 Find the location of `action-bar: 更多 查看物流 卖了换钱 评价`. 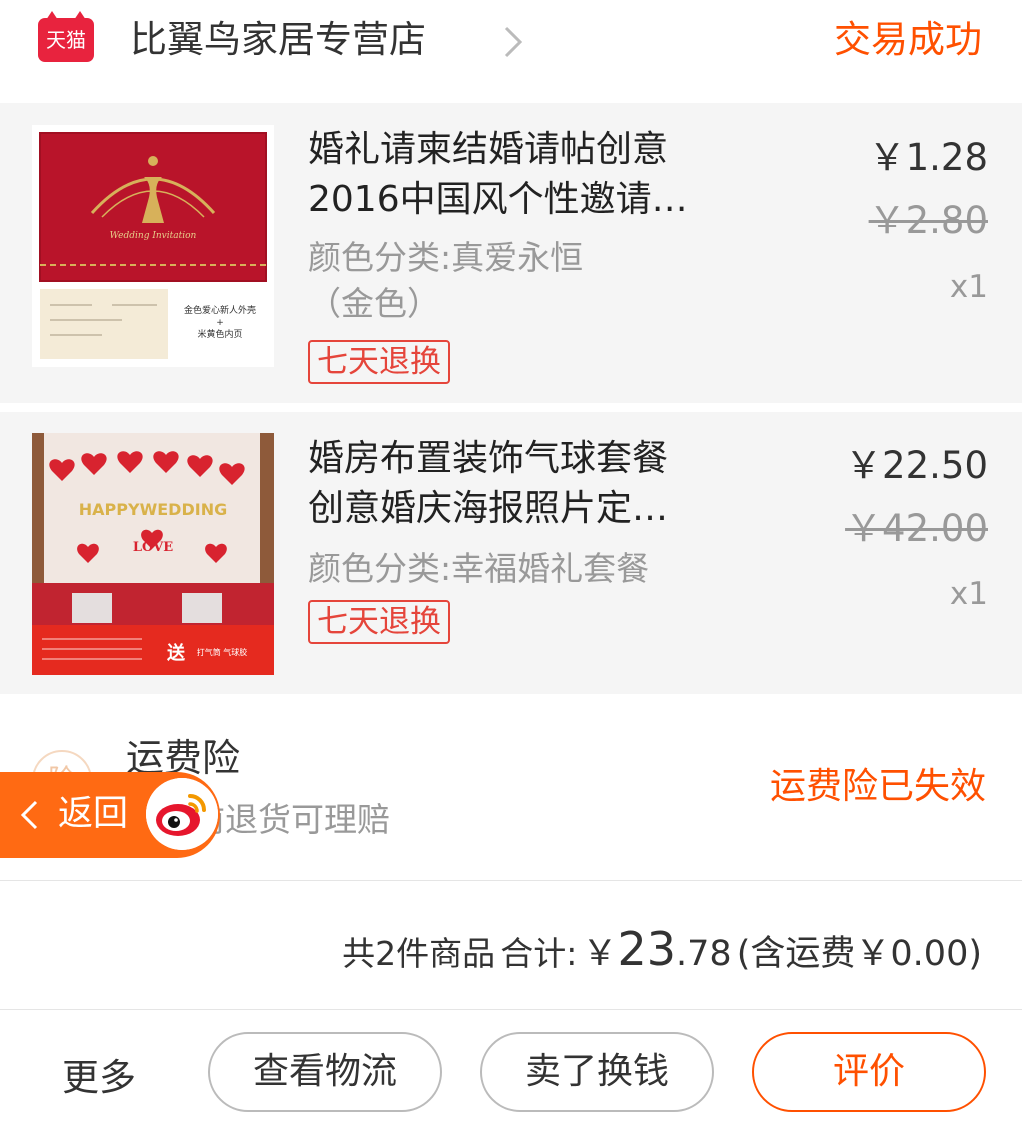

action-bar: 更多 查看物流 卖了换钱 评价 is located at coordinates (511, 1073).